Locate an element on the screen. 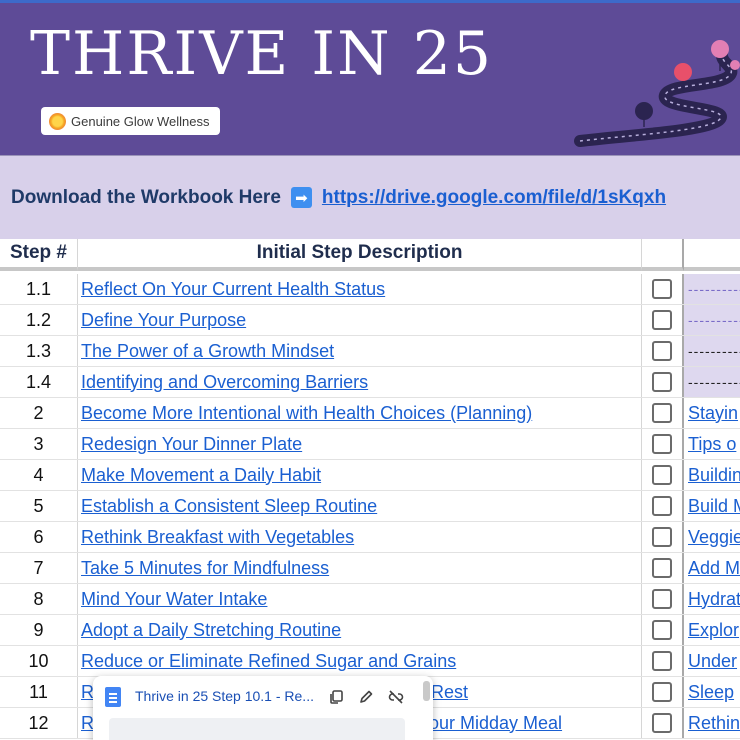  next-step-cell: Stayin is located at coordinates (712, 413).